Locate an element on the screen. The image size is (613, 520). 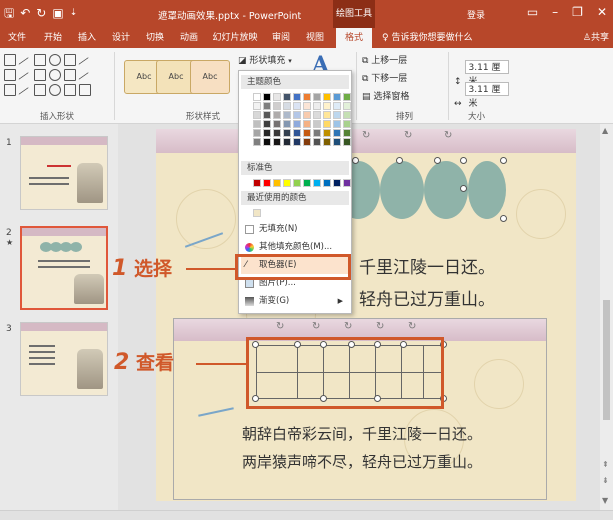
tab-file: 文件 is located at coordinates (17, 38).